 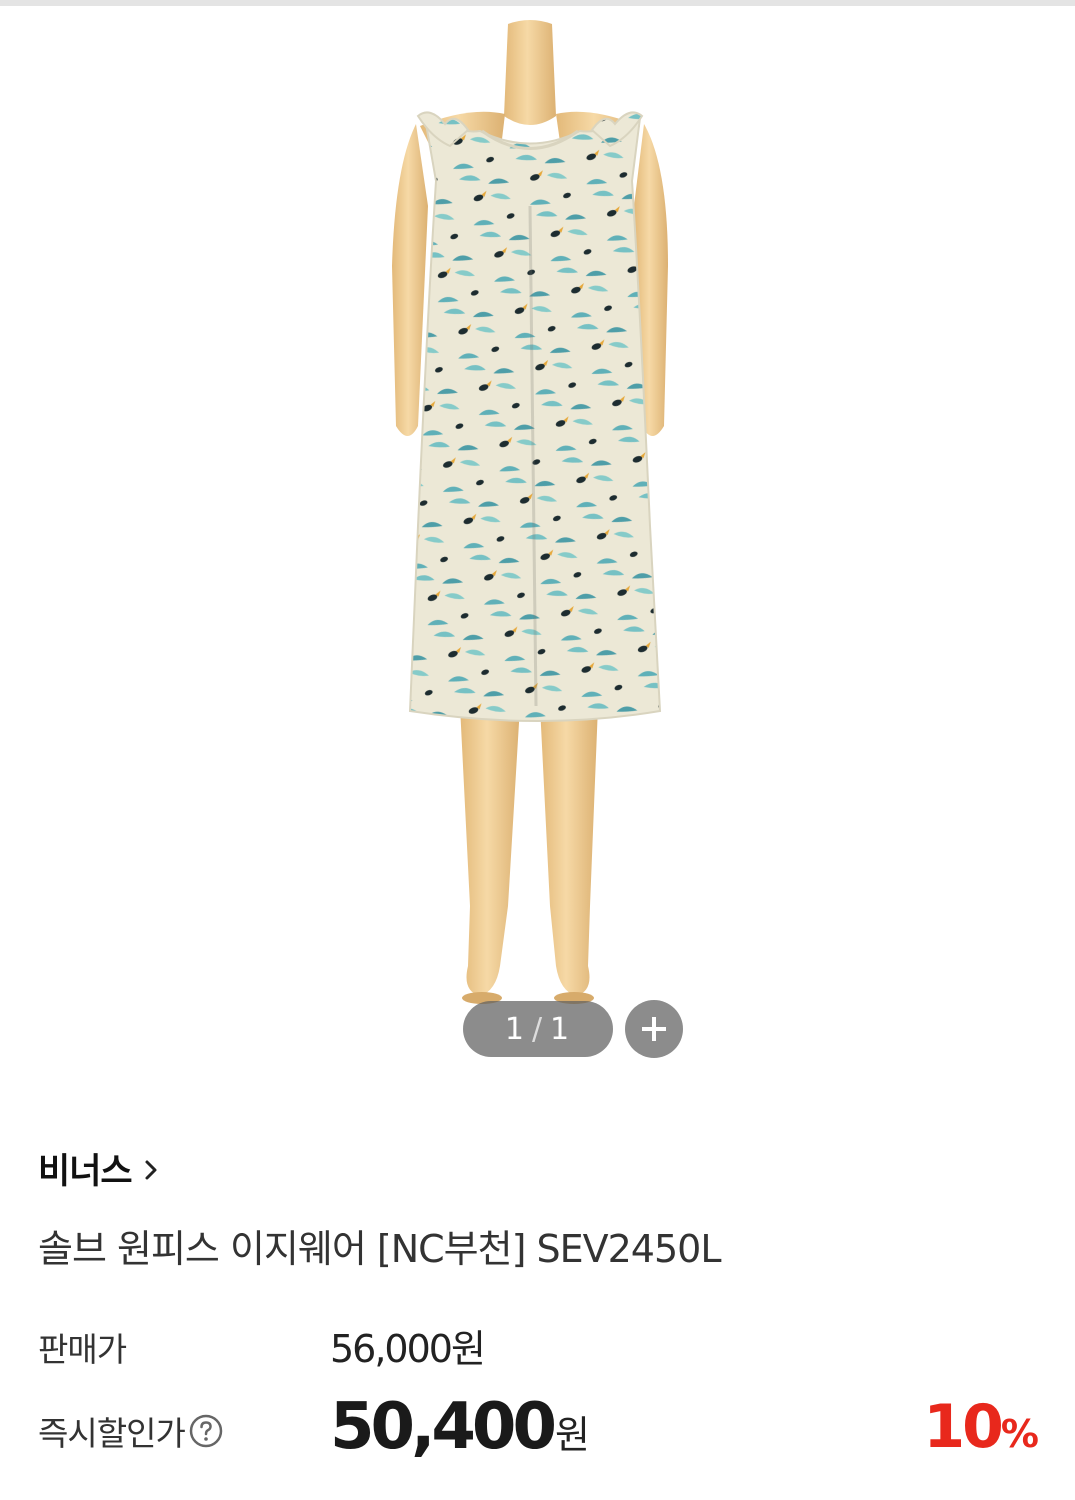 What do you see at coordinates (515, 1029) in the screenshot?
I see `pager-current: 1` at bounding box center [515, 1029].